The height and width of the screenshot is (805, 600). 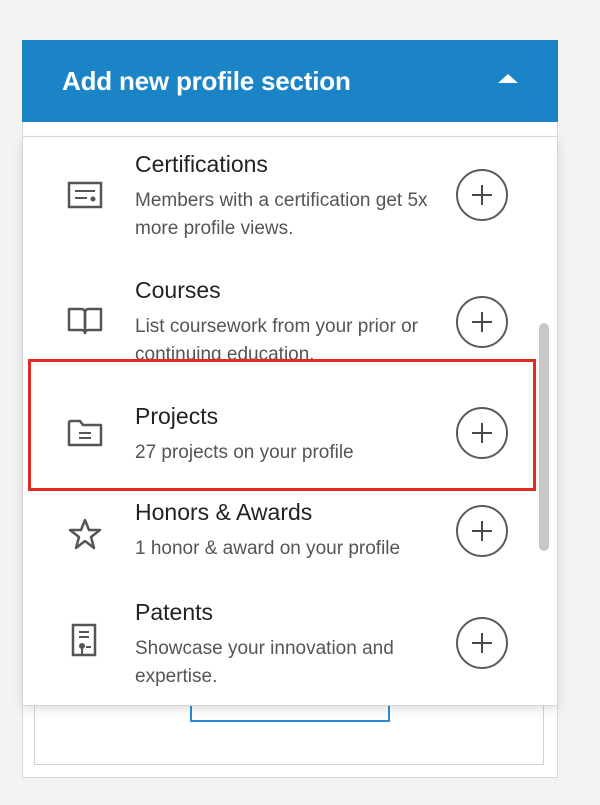 What do you see at coordinates (201, 164) in the screenshot?
I see `section-title: Certifications` at bounding box center [201, 164].